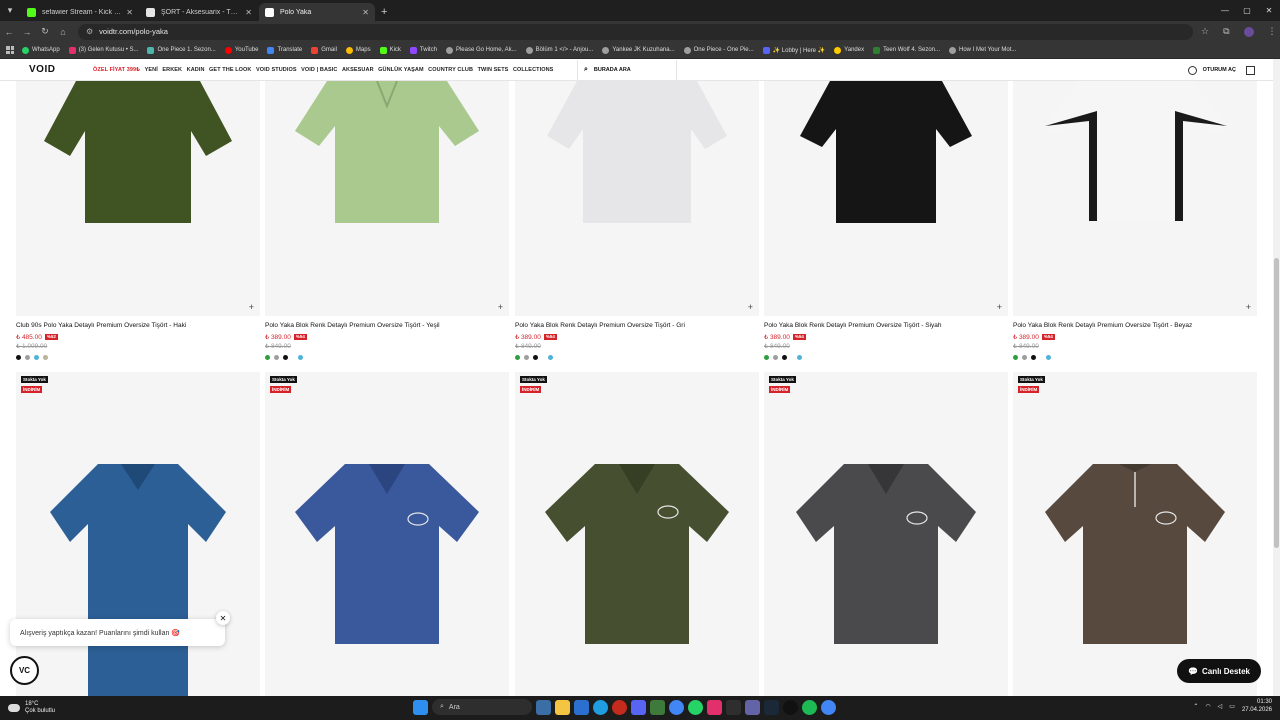 This screenshot has width=1280, height=720. I want to click on file-explorer-icon, so click(562, 707).